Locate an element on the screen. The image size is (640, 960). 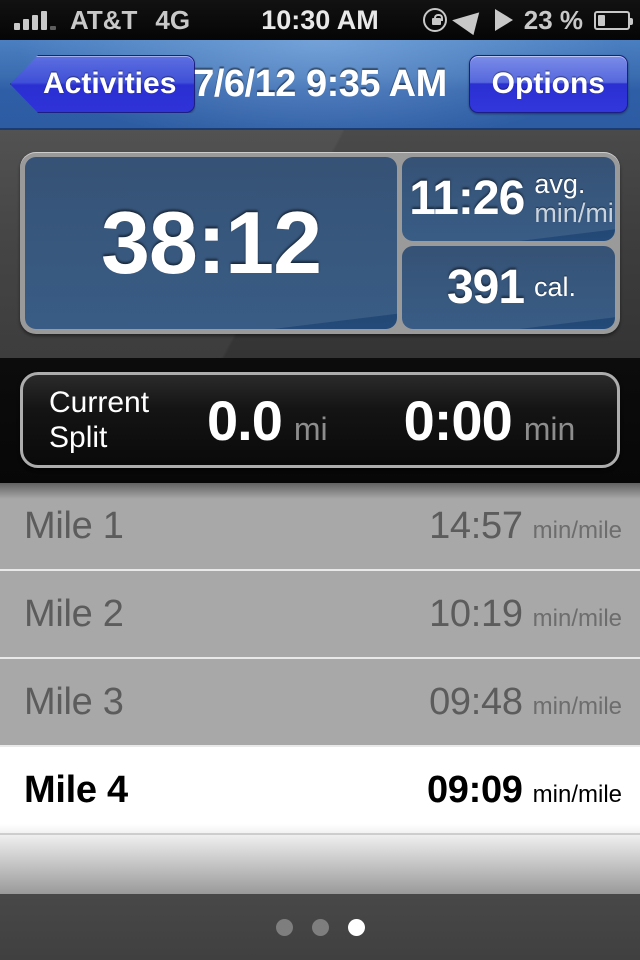
battery-percent-label: 23 % is located at coordinates (553, 19).